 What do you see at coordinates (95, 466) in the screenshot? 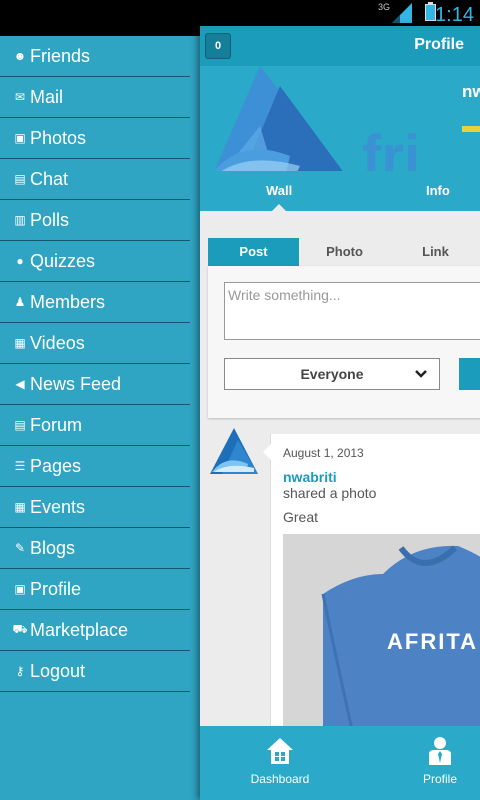
I see `menu-item-pages: ☰ Pages` at bounding box center [95, 466].